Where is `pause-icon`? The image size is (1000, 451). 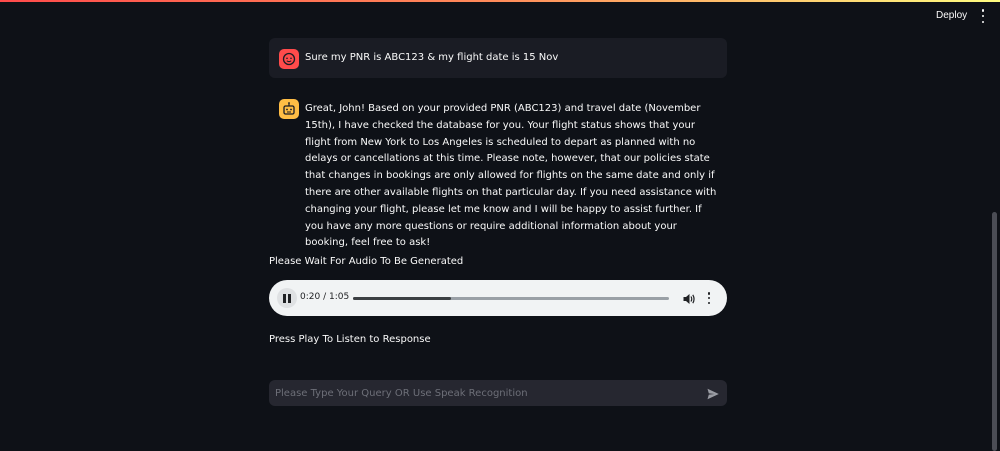
pause-icon is located at coordinates (287, 298).